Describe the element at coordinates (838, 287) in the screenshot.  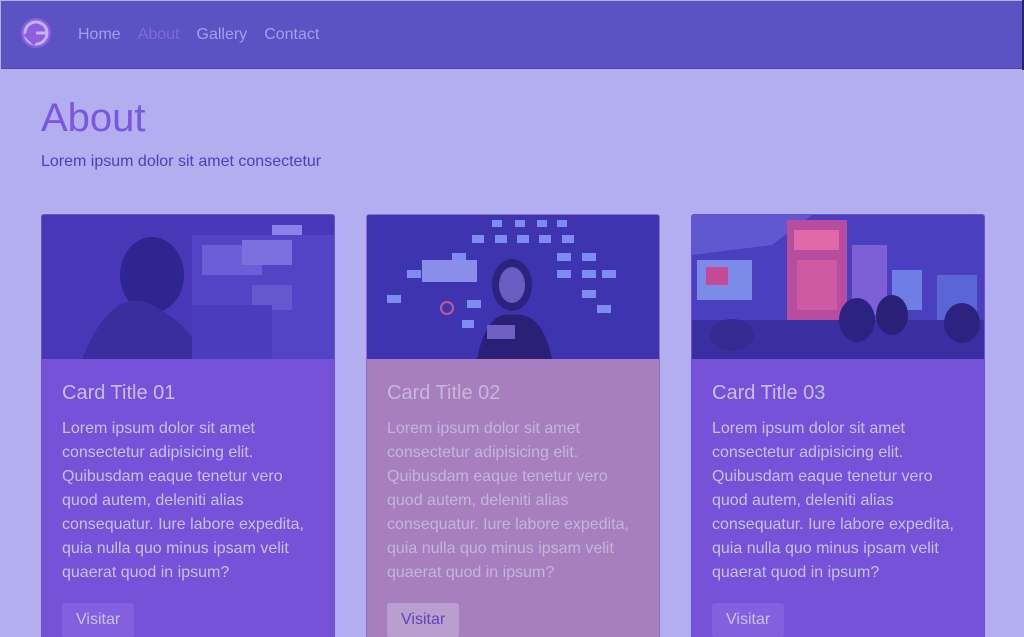
I see `card-image-neon-city` at that location.